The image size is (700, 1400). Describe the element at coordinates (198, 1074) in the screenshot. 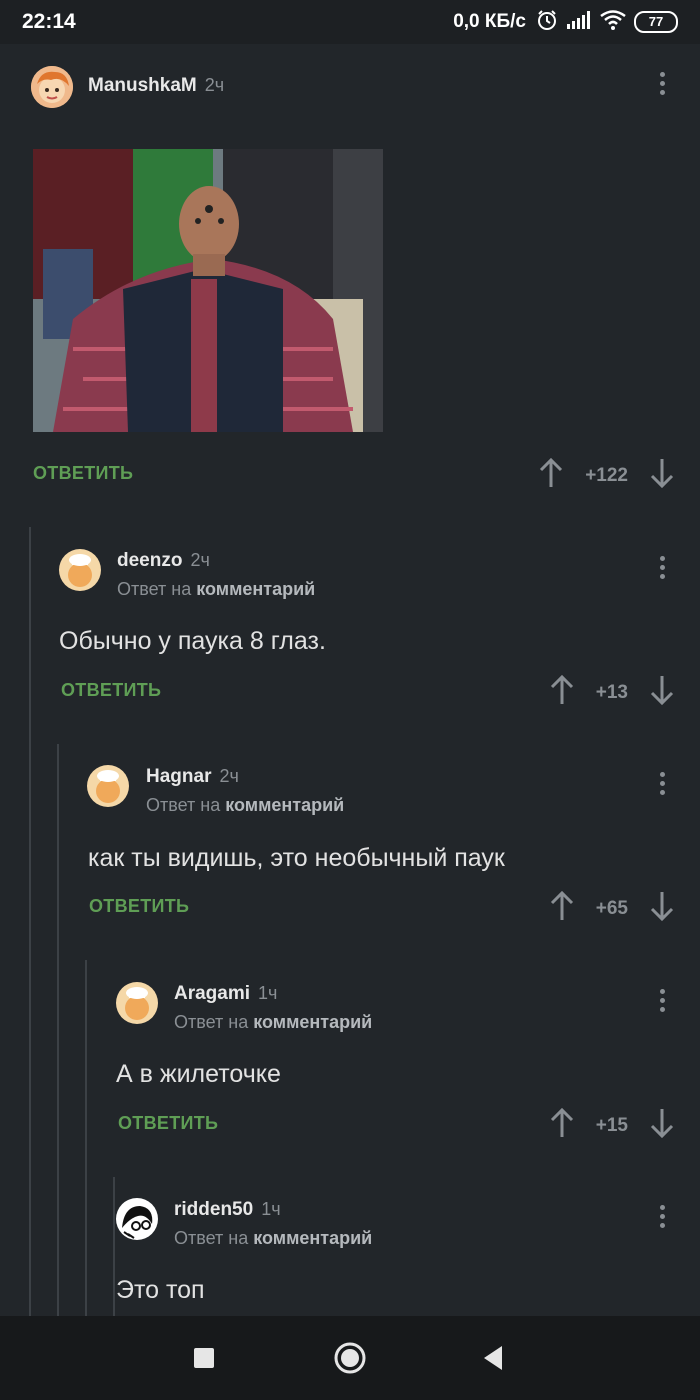

I see `comment-text: А в жилеточке` at that location.